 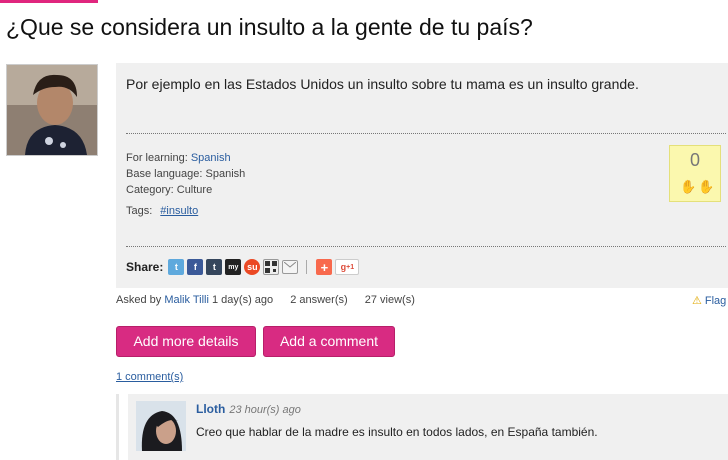 I want to click on comment-author: Lloth 23 hour(s) ago, so click(x=248, y=409).